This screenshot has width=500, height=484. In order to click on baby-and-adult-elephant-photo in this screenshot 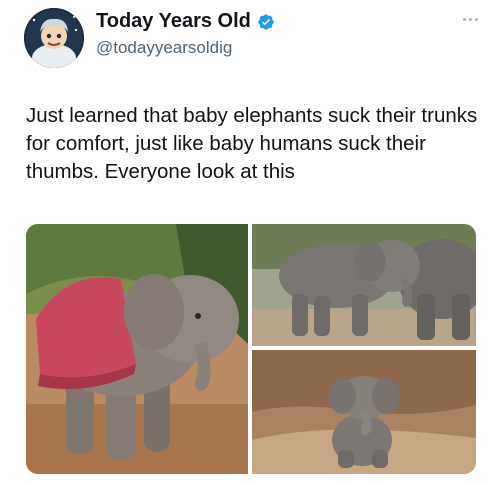, I will do `click(364, 285)`.